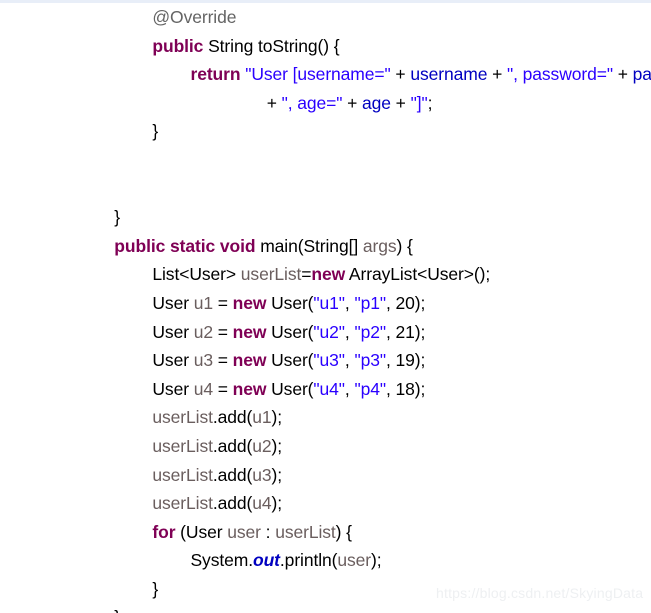 Image resolution: width=651 pixels, height=613 pixels. I want to click on code-token-kw: return, so click(215, 74).